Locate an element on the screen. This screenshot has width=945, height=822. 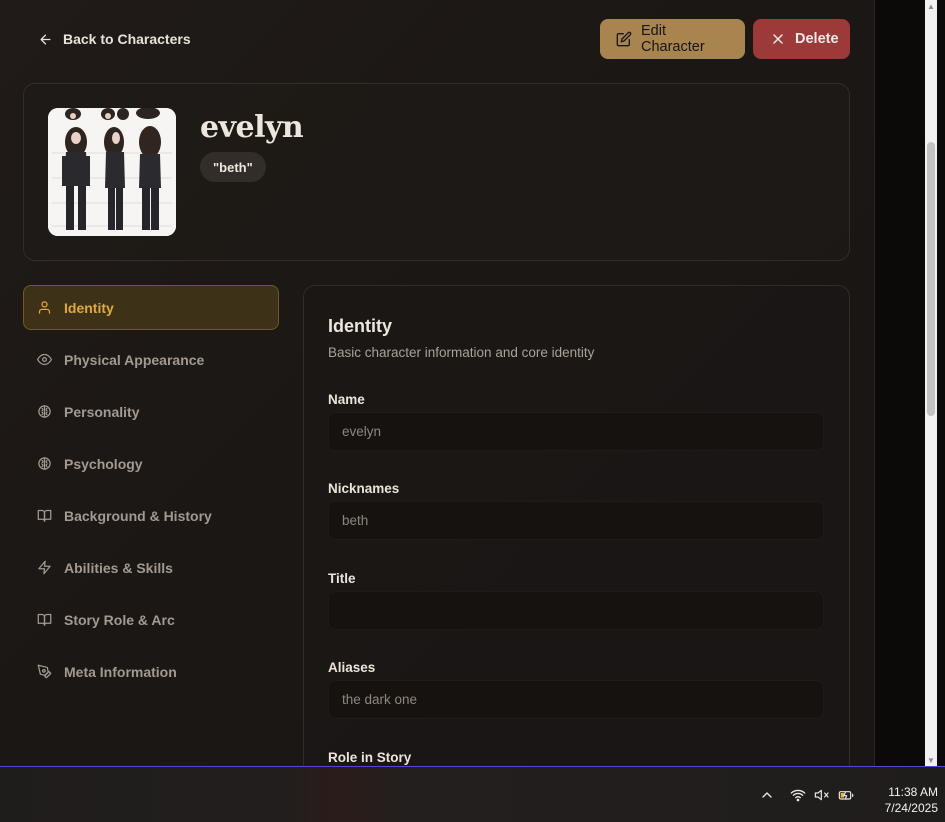
nav-item-meta-information: Meta Information is located at coordinates (151, 671).